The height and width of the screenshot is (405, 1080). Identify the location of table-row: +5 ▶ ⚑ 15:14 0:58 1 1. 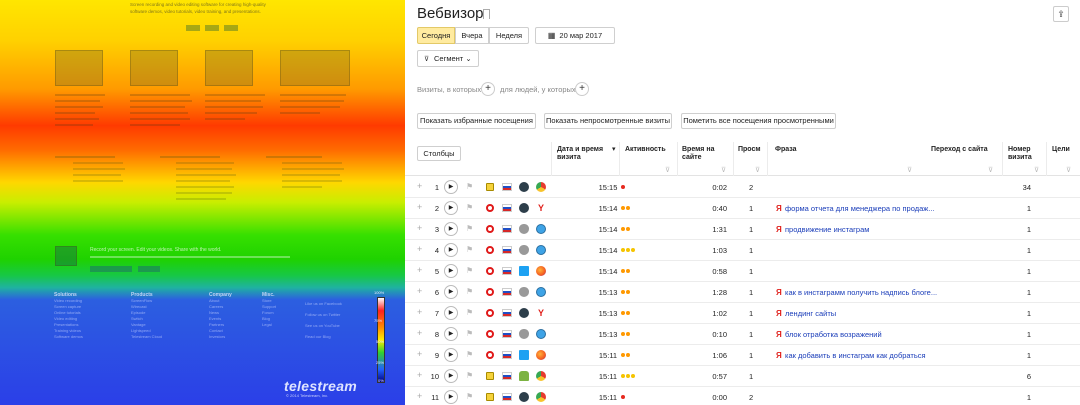
(742, 271).